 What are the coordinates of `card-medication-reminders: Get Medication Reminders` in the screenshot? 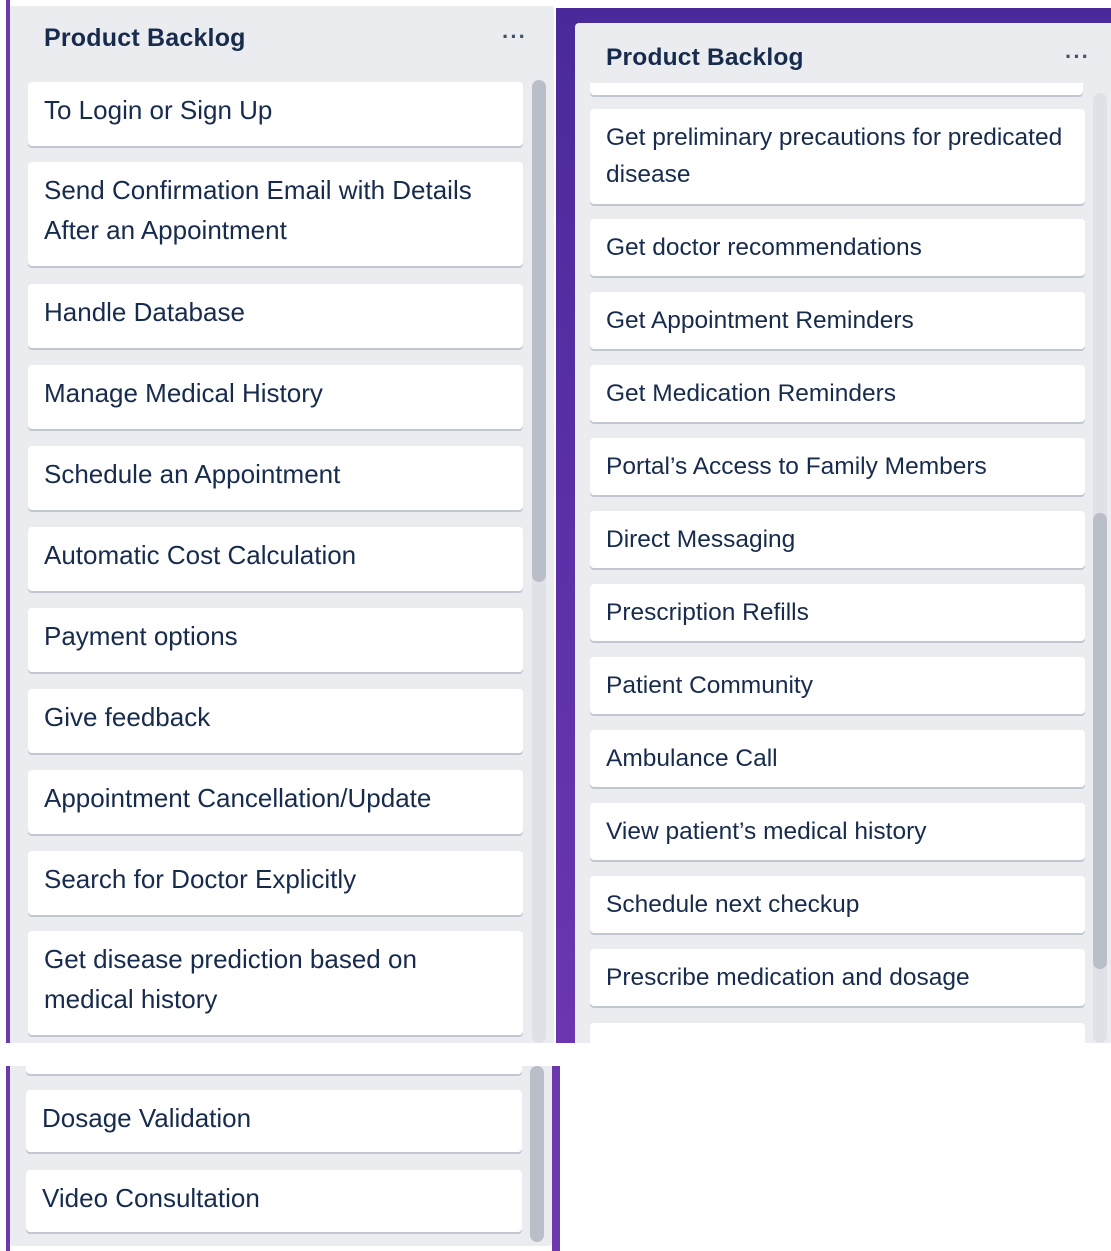 It's located at (837, 393).